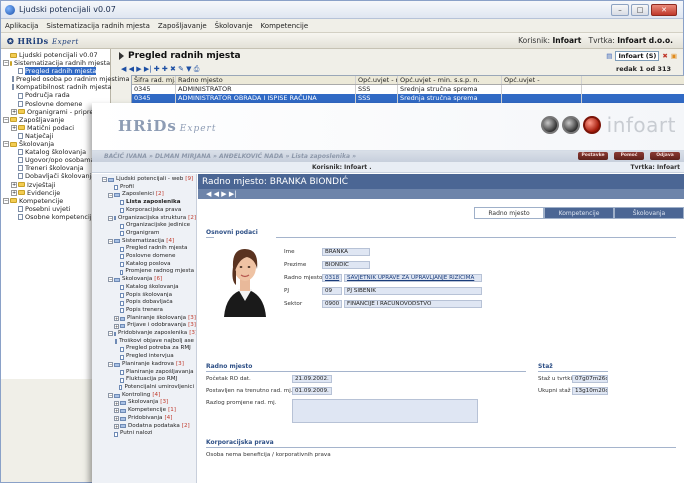 This screenshot has width=684, height=483. I want to click on tree-item: Pregled osoba po radnim mjestima, so click(66, 79).